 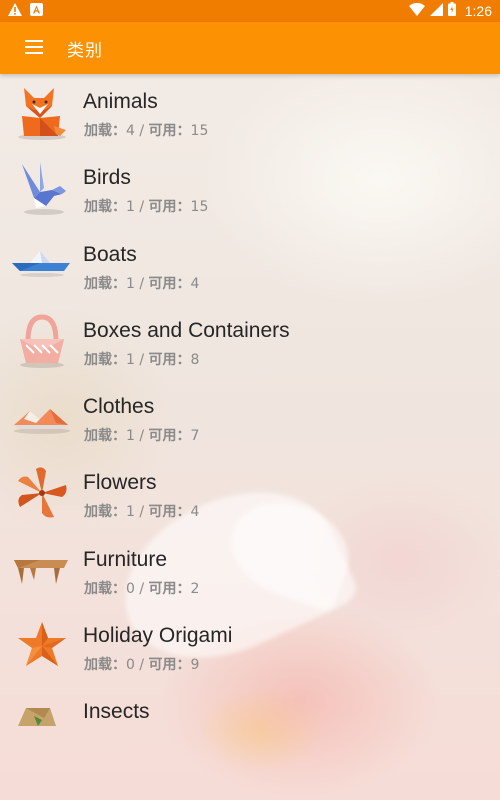 What do you see at coordinates (110, 254) in the screenshot?
I see `category-title: Boats` at bounding box center [110, 254].